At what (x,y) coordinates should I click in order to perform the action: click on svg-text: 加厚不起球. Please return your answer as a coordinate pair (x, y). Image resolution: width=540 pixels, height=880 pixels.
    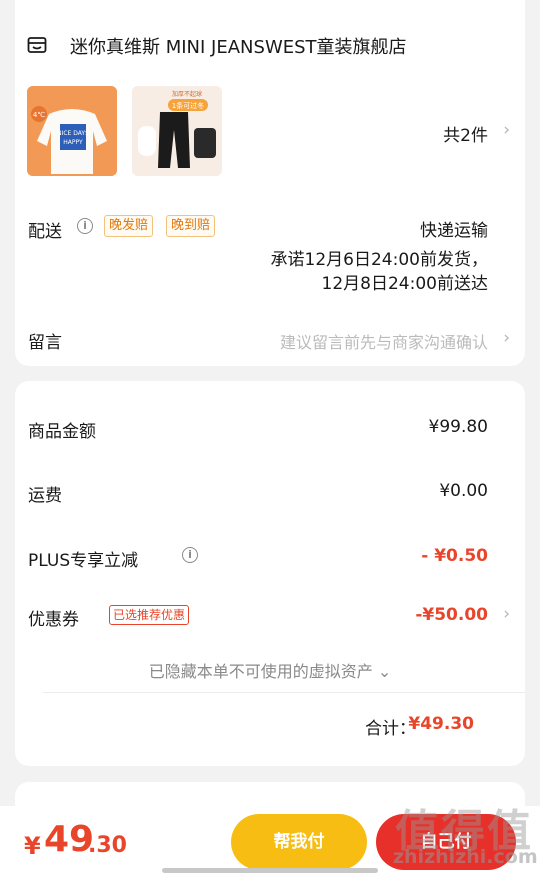
    Looking at the image, I should click on (187, 94).